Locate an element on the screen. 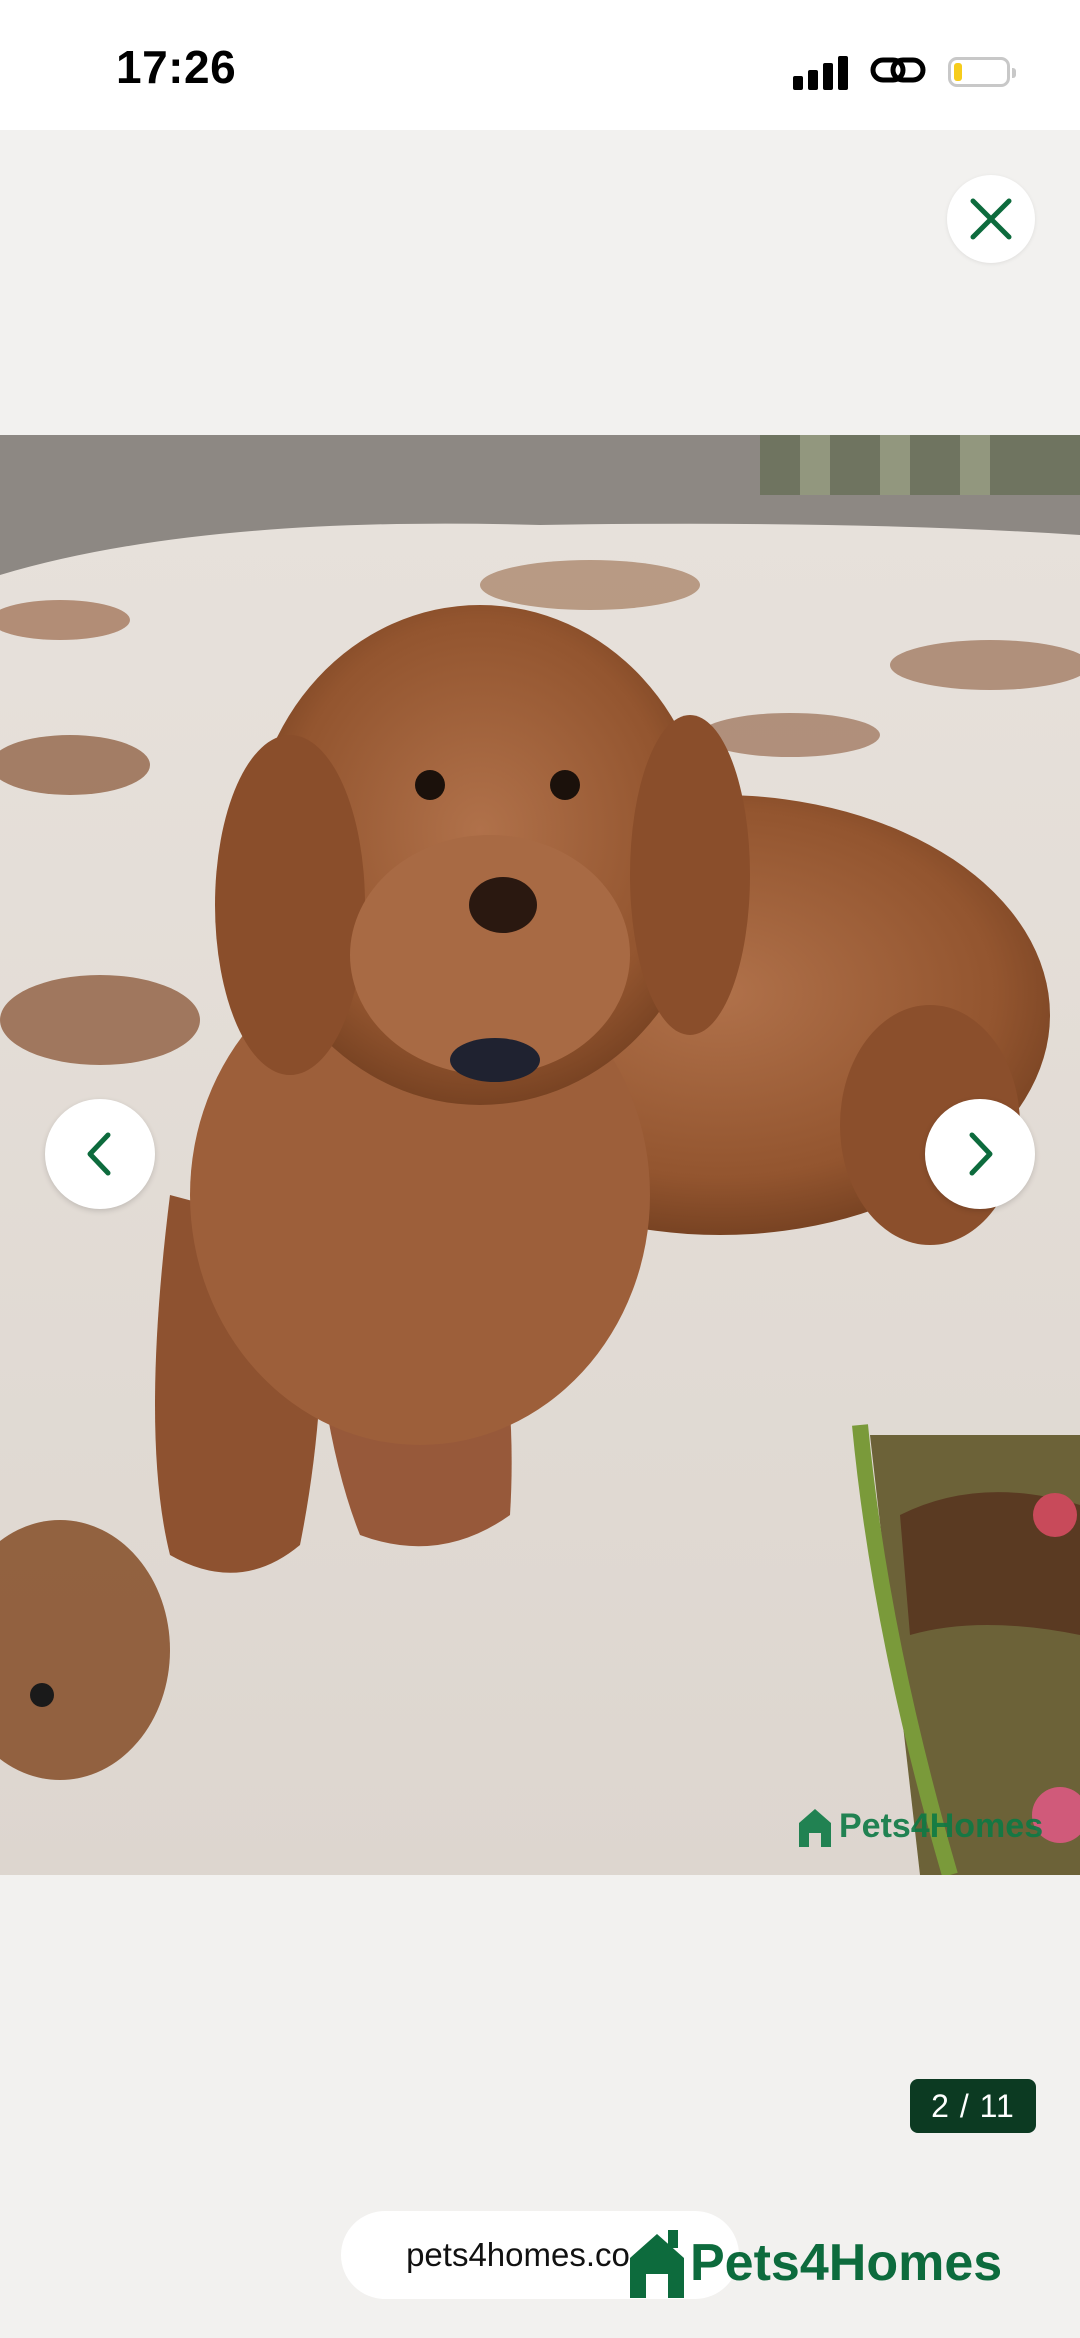 The width and height of the screenshot is (1080, 2338). chevron-left-icon is located at coordinates (99, 1154).